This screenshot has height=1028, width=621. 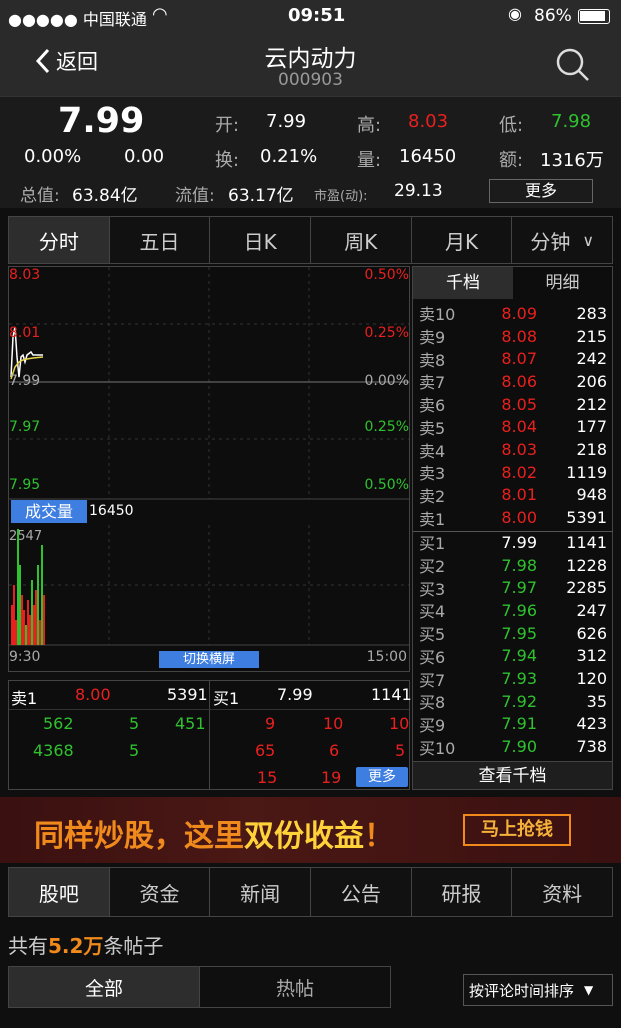 I want to click on bid-row: 买1 7.99 1141, so click(x=513, y=542).